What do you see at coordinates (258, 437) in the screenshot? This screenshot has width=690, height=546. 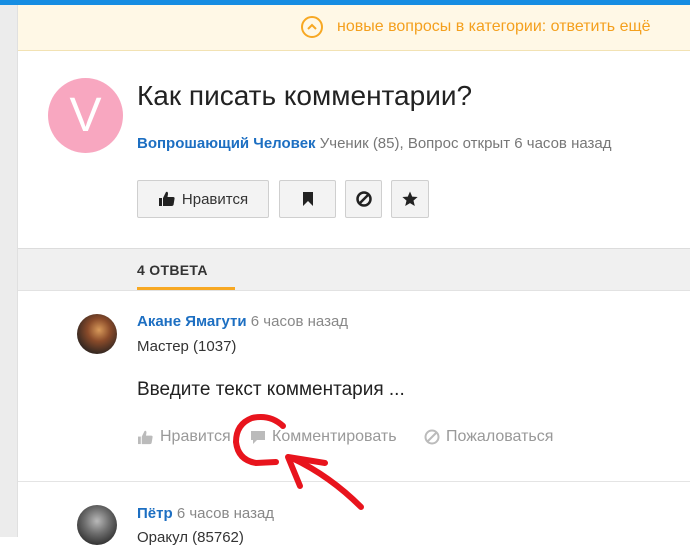 I see `comment-icon` at bounding box center [258, 437].